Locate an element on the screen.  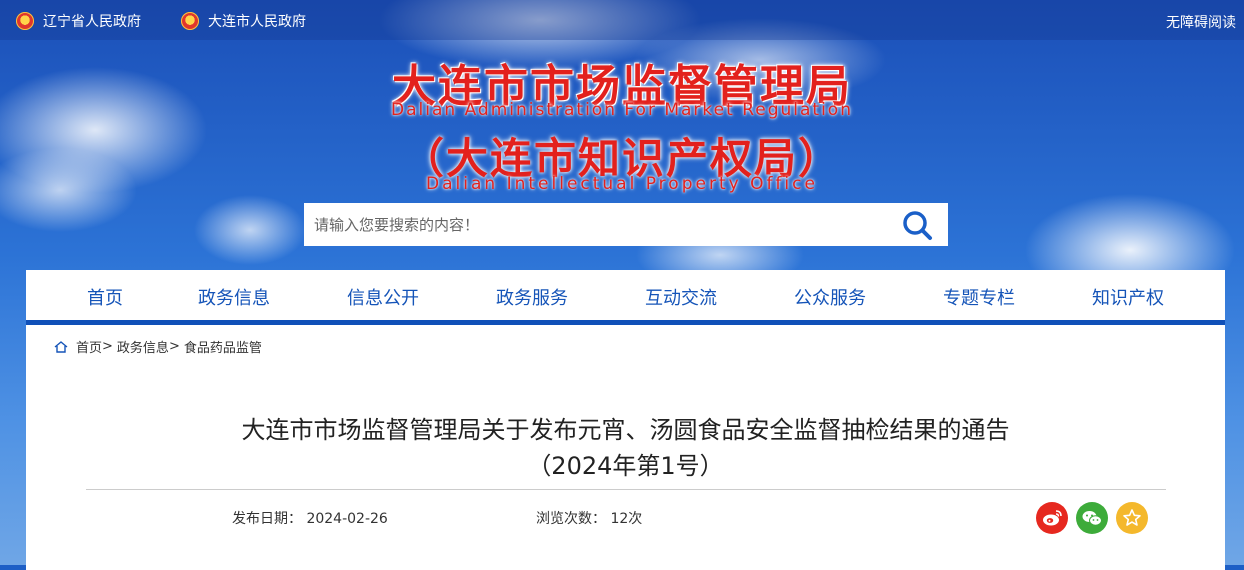
nav-item-intellectual-property: 知识产权 is located at coordinates (1128, 297).